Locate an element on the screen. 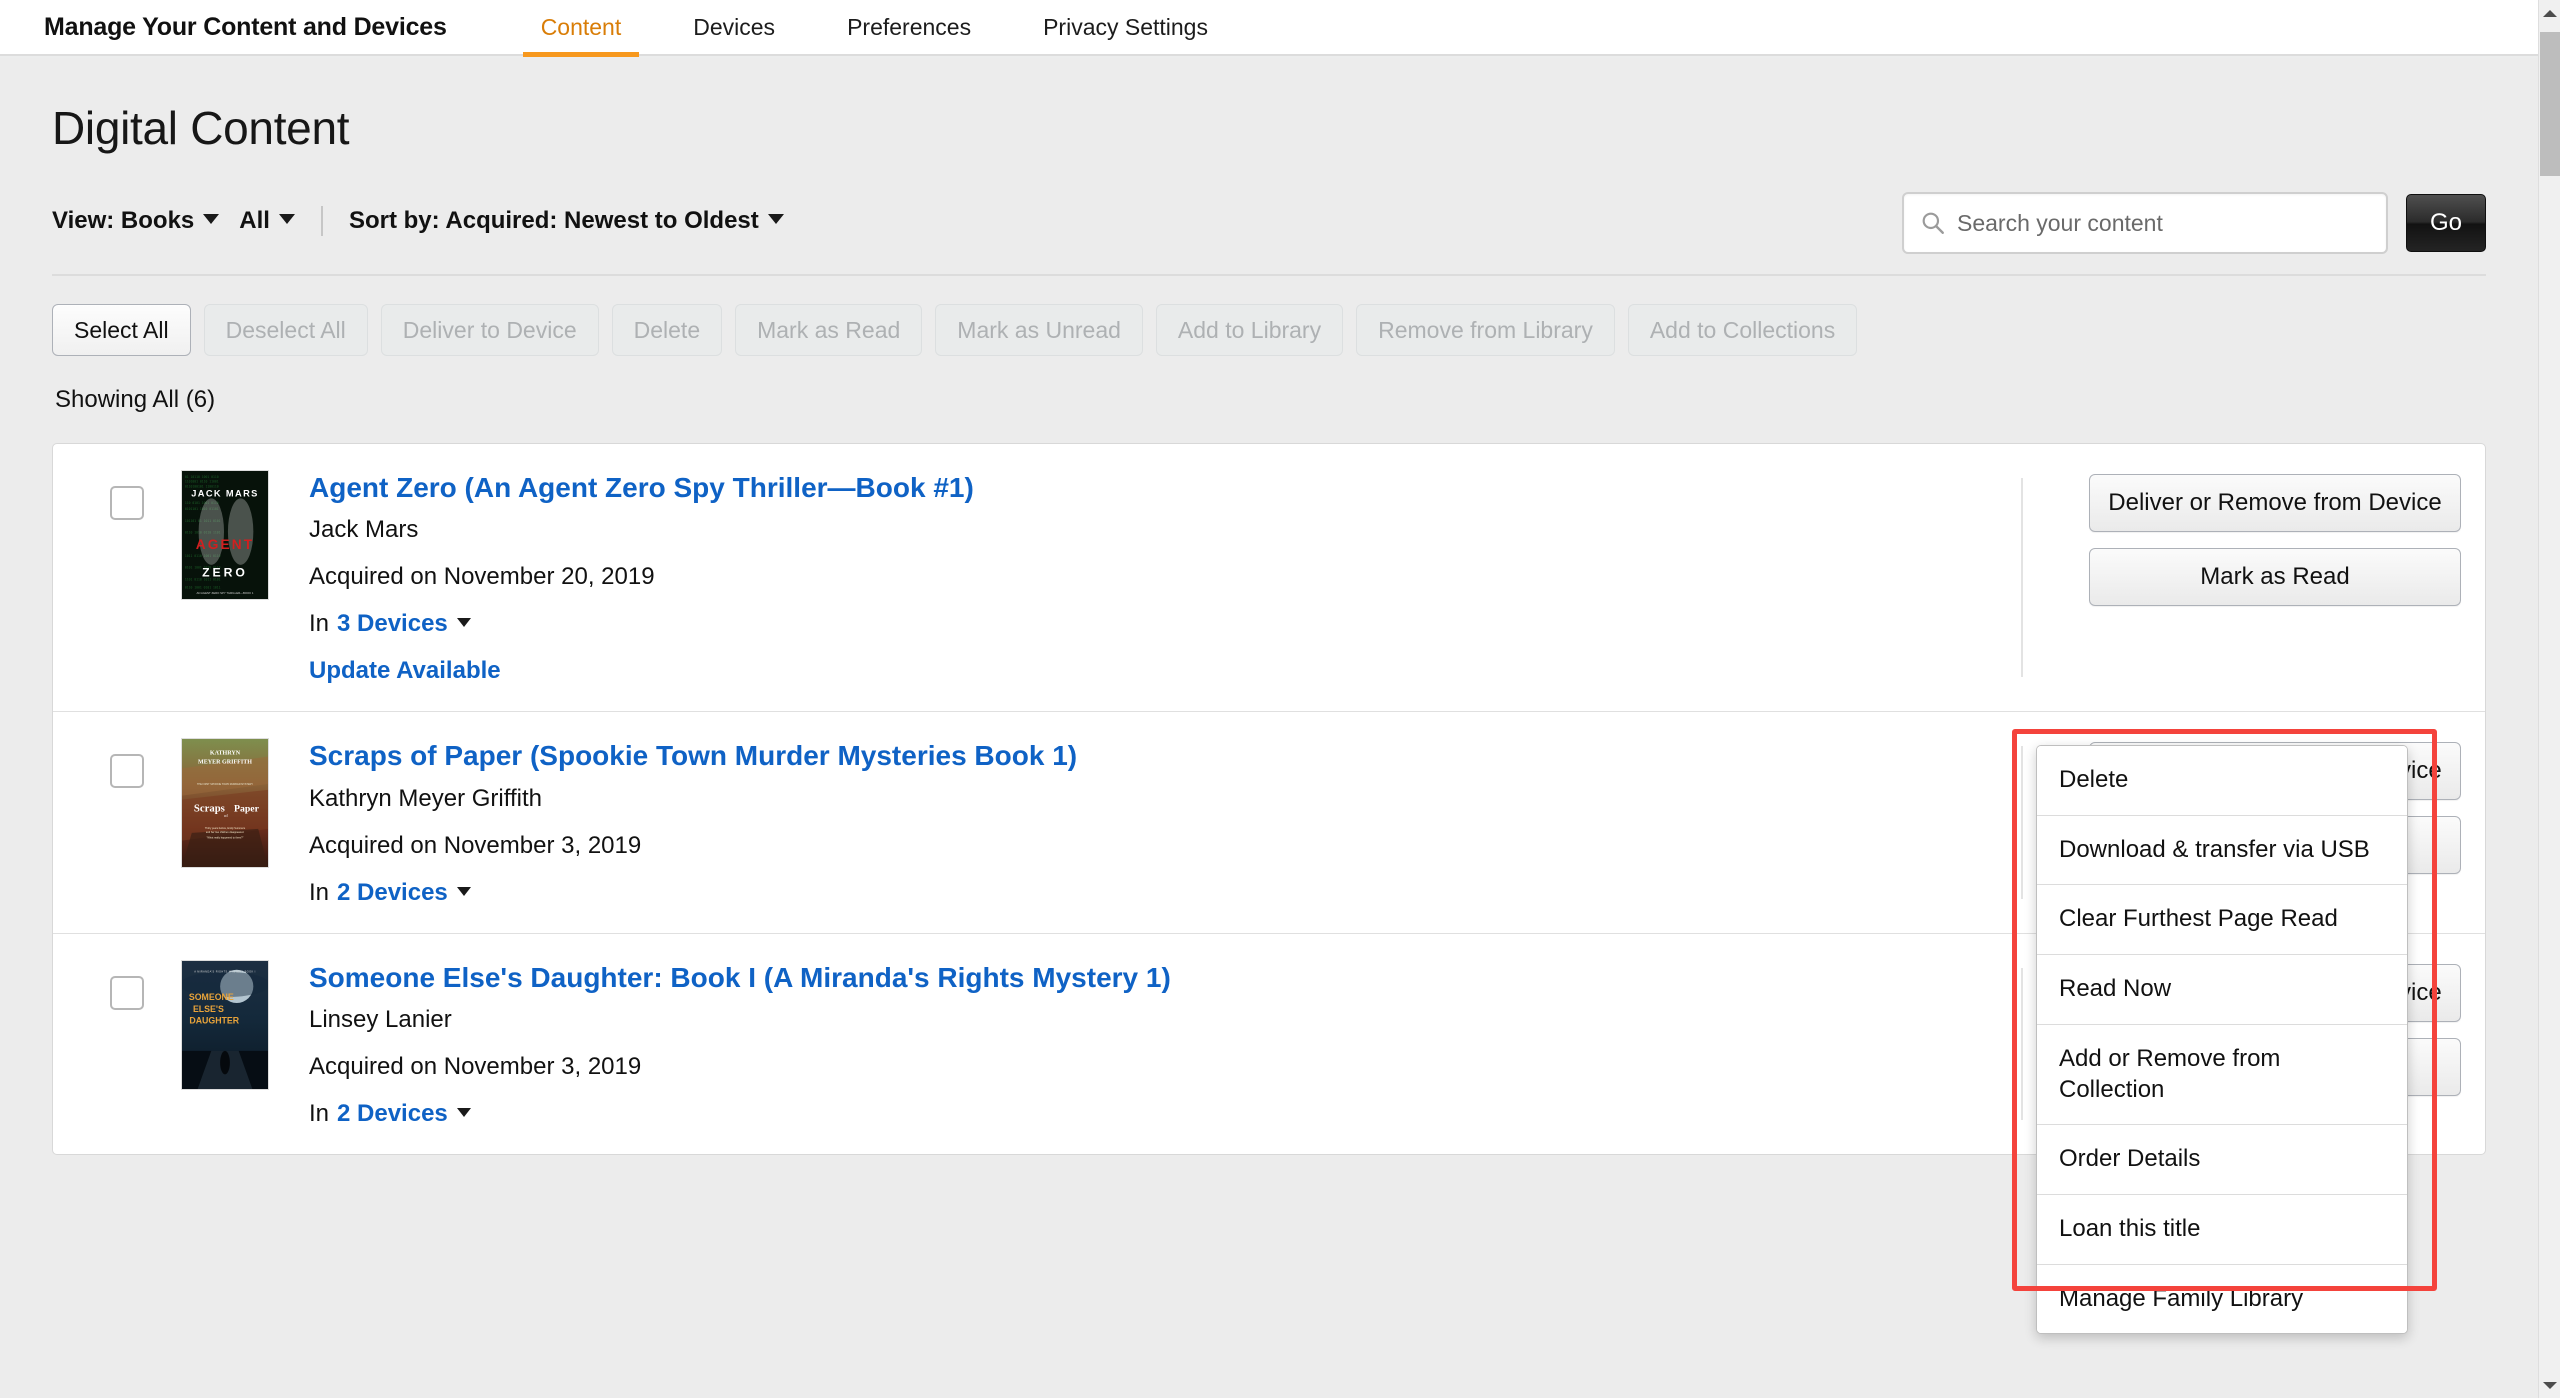 The height and width of the screenshot is (1398, 2560). add-to-collections-button: Add to Collections is located at coordinates (1742, 330).